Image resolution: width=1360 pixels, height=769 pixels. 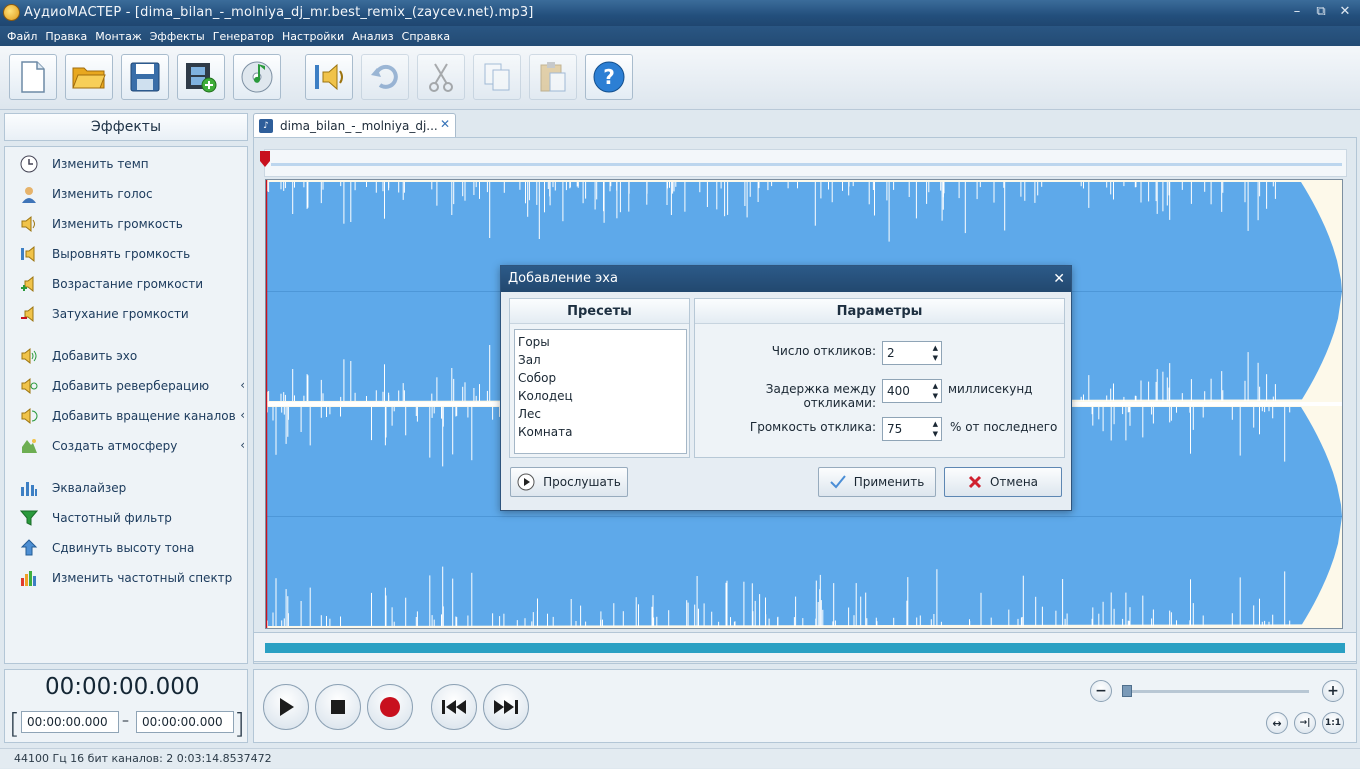 I want to click on help-button: ?, so click(x=609, y=77).